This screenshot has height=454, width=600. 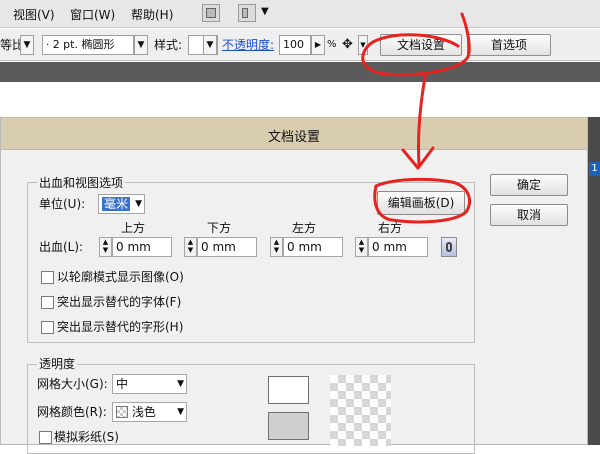 What do you see at coordinates (88, 45) in the screenshot?
I see `stroke-profile-select: · 2 pt. 椭圆形` at bounding box center [88, 45].